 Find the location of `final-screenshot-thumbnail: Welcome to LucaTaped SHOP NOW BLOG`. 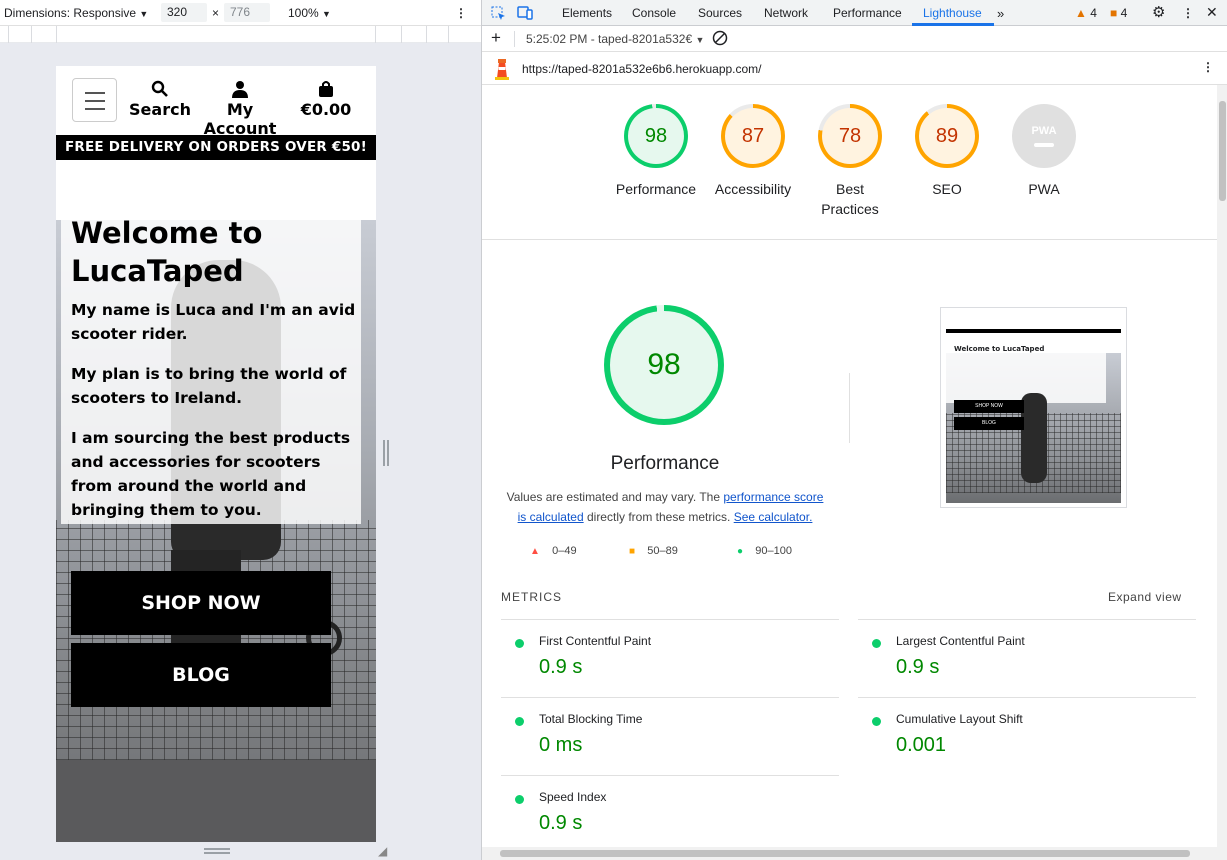

final-screenshot-thumbnail: Welcome to LucaTaped SHOP NOW BLOG is located at coordinates (1033, 407).